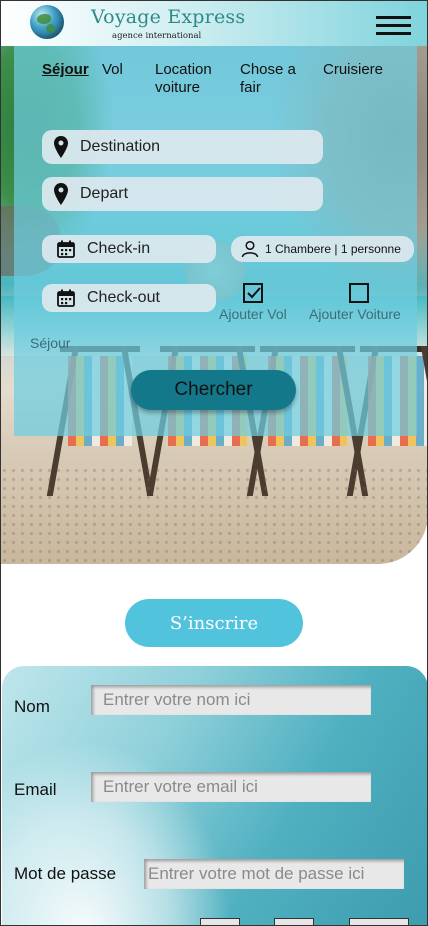  Describe the element at coordinates (112, 70) in the screenshot. I see `tab-vol: Vol` at that location.